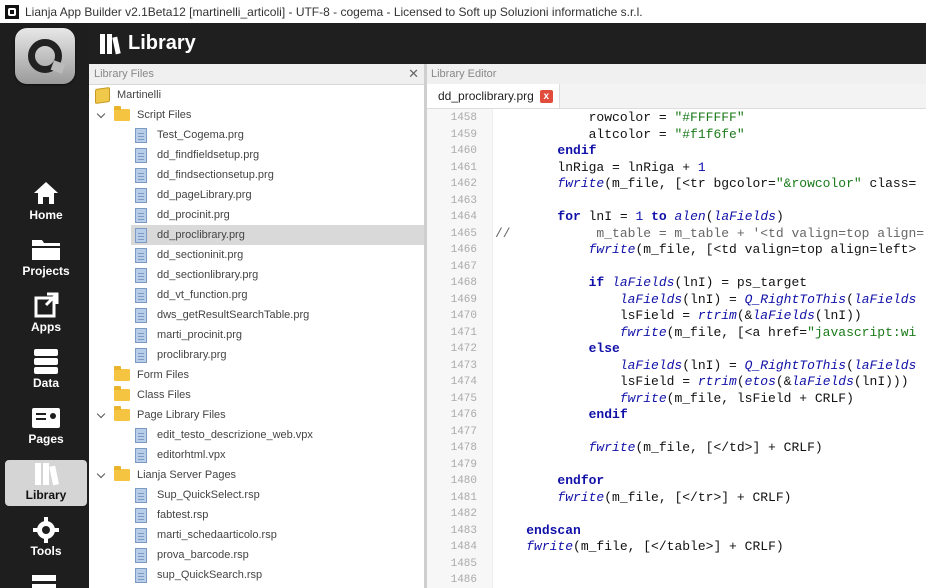  Describe the element at coordinates (413, 74) in the screenshot. I see `close-panel-icon: ✕` at that location.